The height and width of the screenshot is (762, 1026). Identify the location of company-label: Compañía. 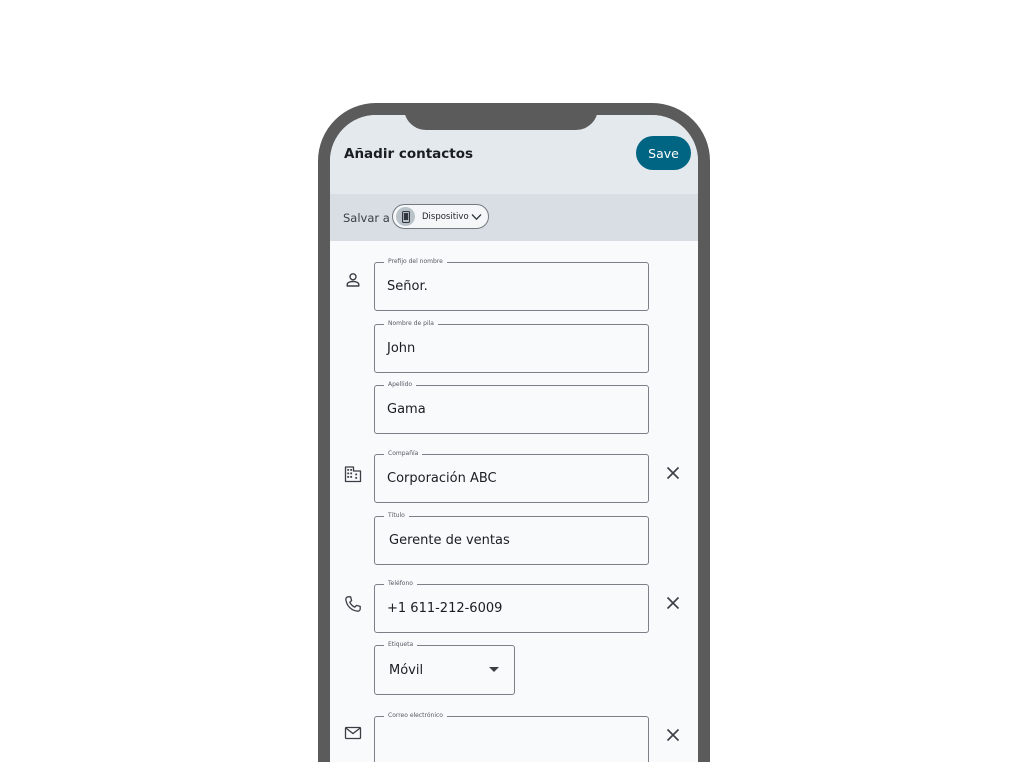
(403, 454).